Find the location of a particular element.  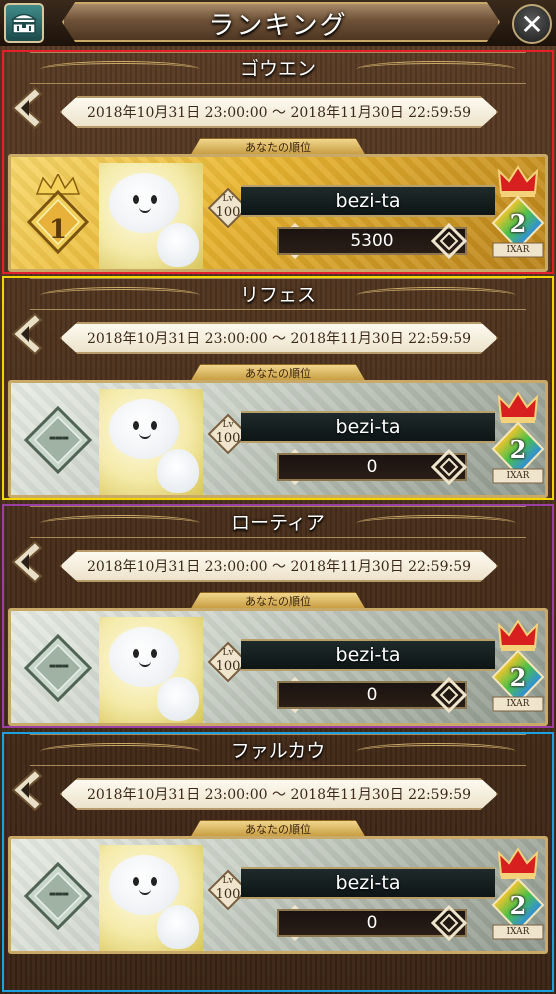

close-button: ✕ is located at coordinates (532, 24).